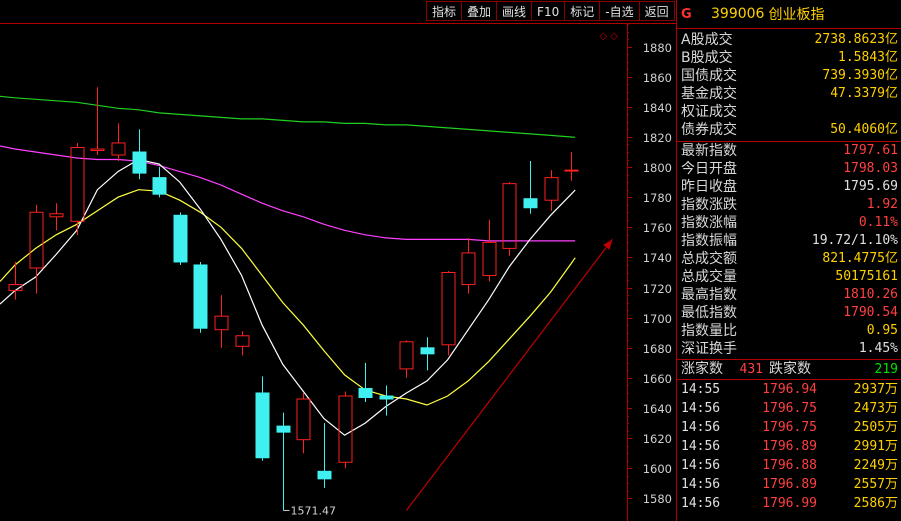  Describe the element at coordinates (657, 379) in the screenshot. I see `y-tick-label: 1660` at that location.